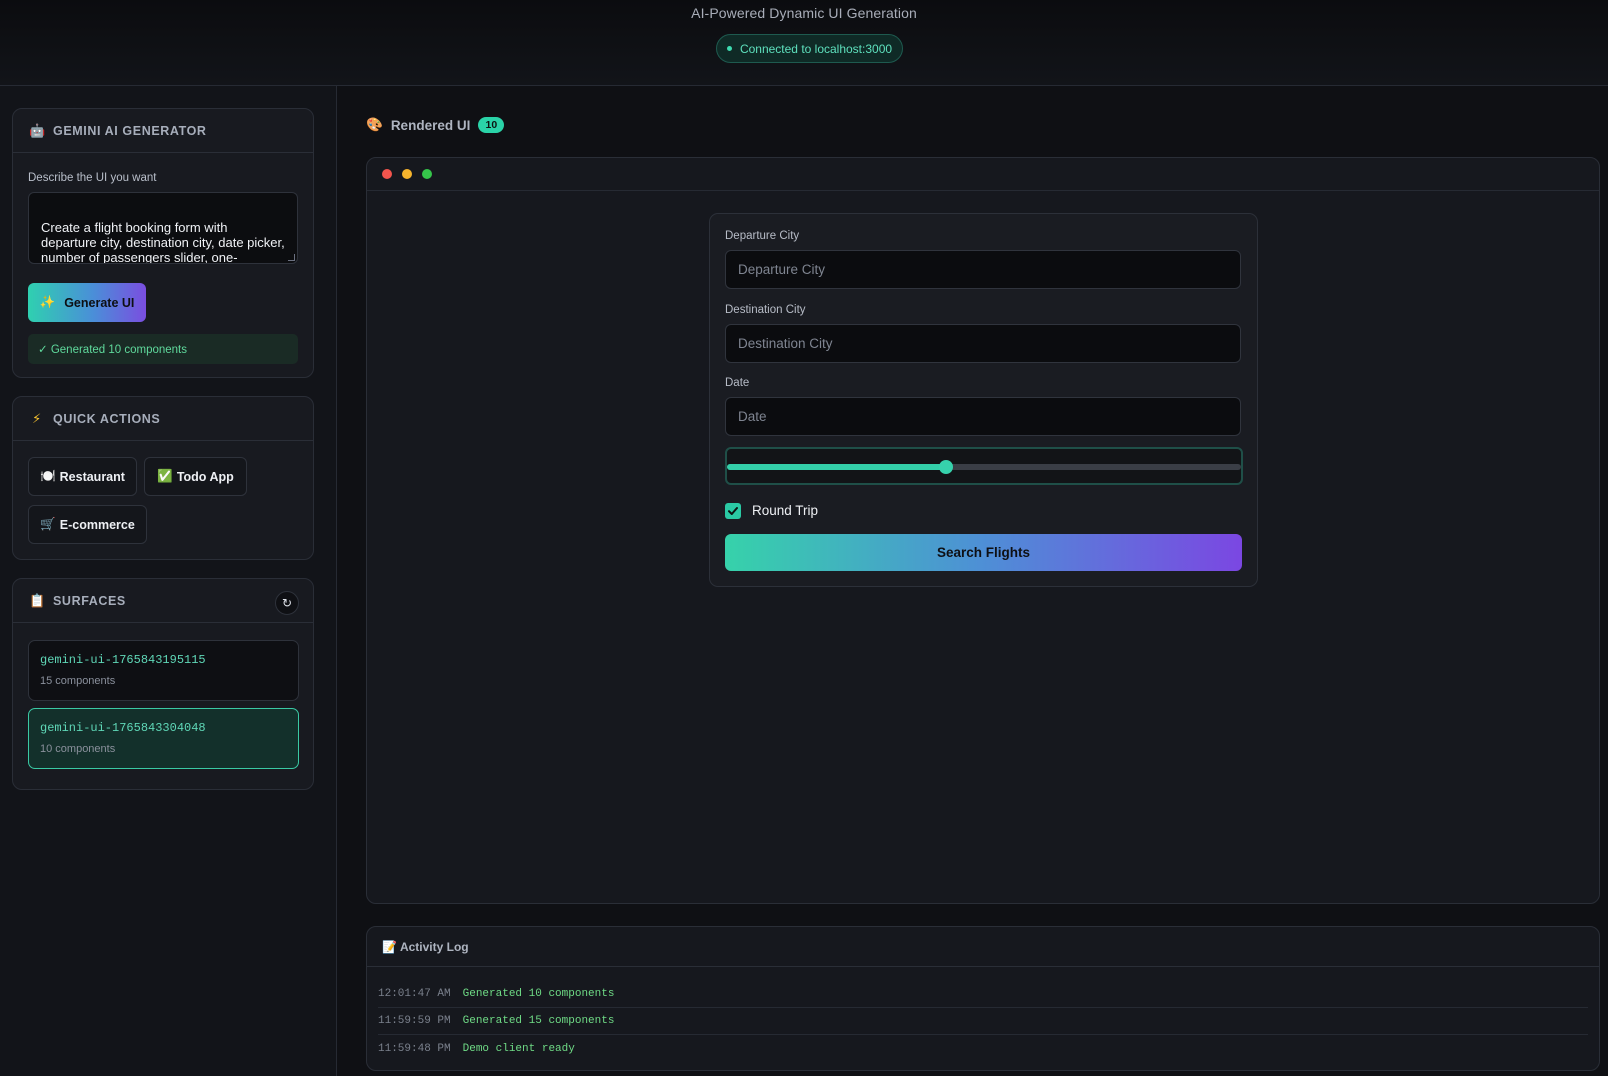 Image resolution: width=1608 pixels, height=1076 pixels. What do you see at coordinates (762, 236) in the screenshot?
I see `departure-city-label: Departure City` at bounding box center [762, 236].